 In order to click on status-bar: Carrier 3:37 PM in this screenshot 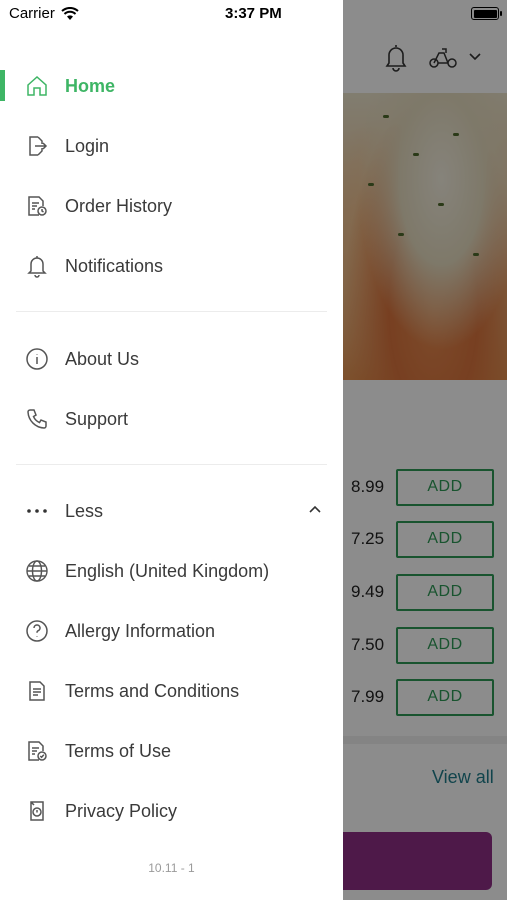, I will do `click(253, 14)`.